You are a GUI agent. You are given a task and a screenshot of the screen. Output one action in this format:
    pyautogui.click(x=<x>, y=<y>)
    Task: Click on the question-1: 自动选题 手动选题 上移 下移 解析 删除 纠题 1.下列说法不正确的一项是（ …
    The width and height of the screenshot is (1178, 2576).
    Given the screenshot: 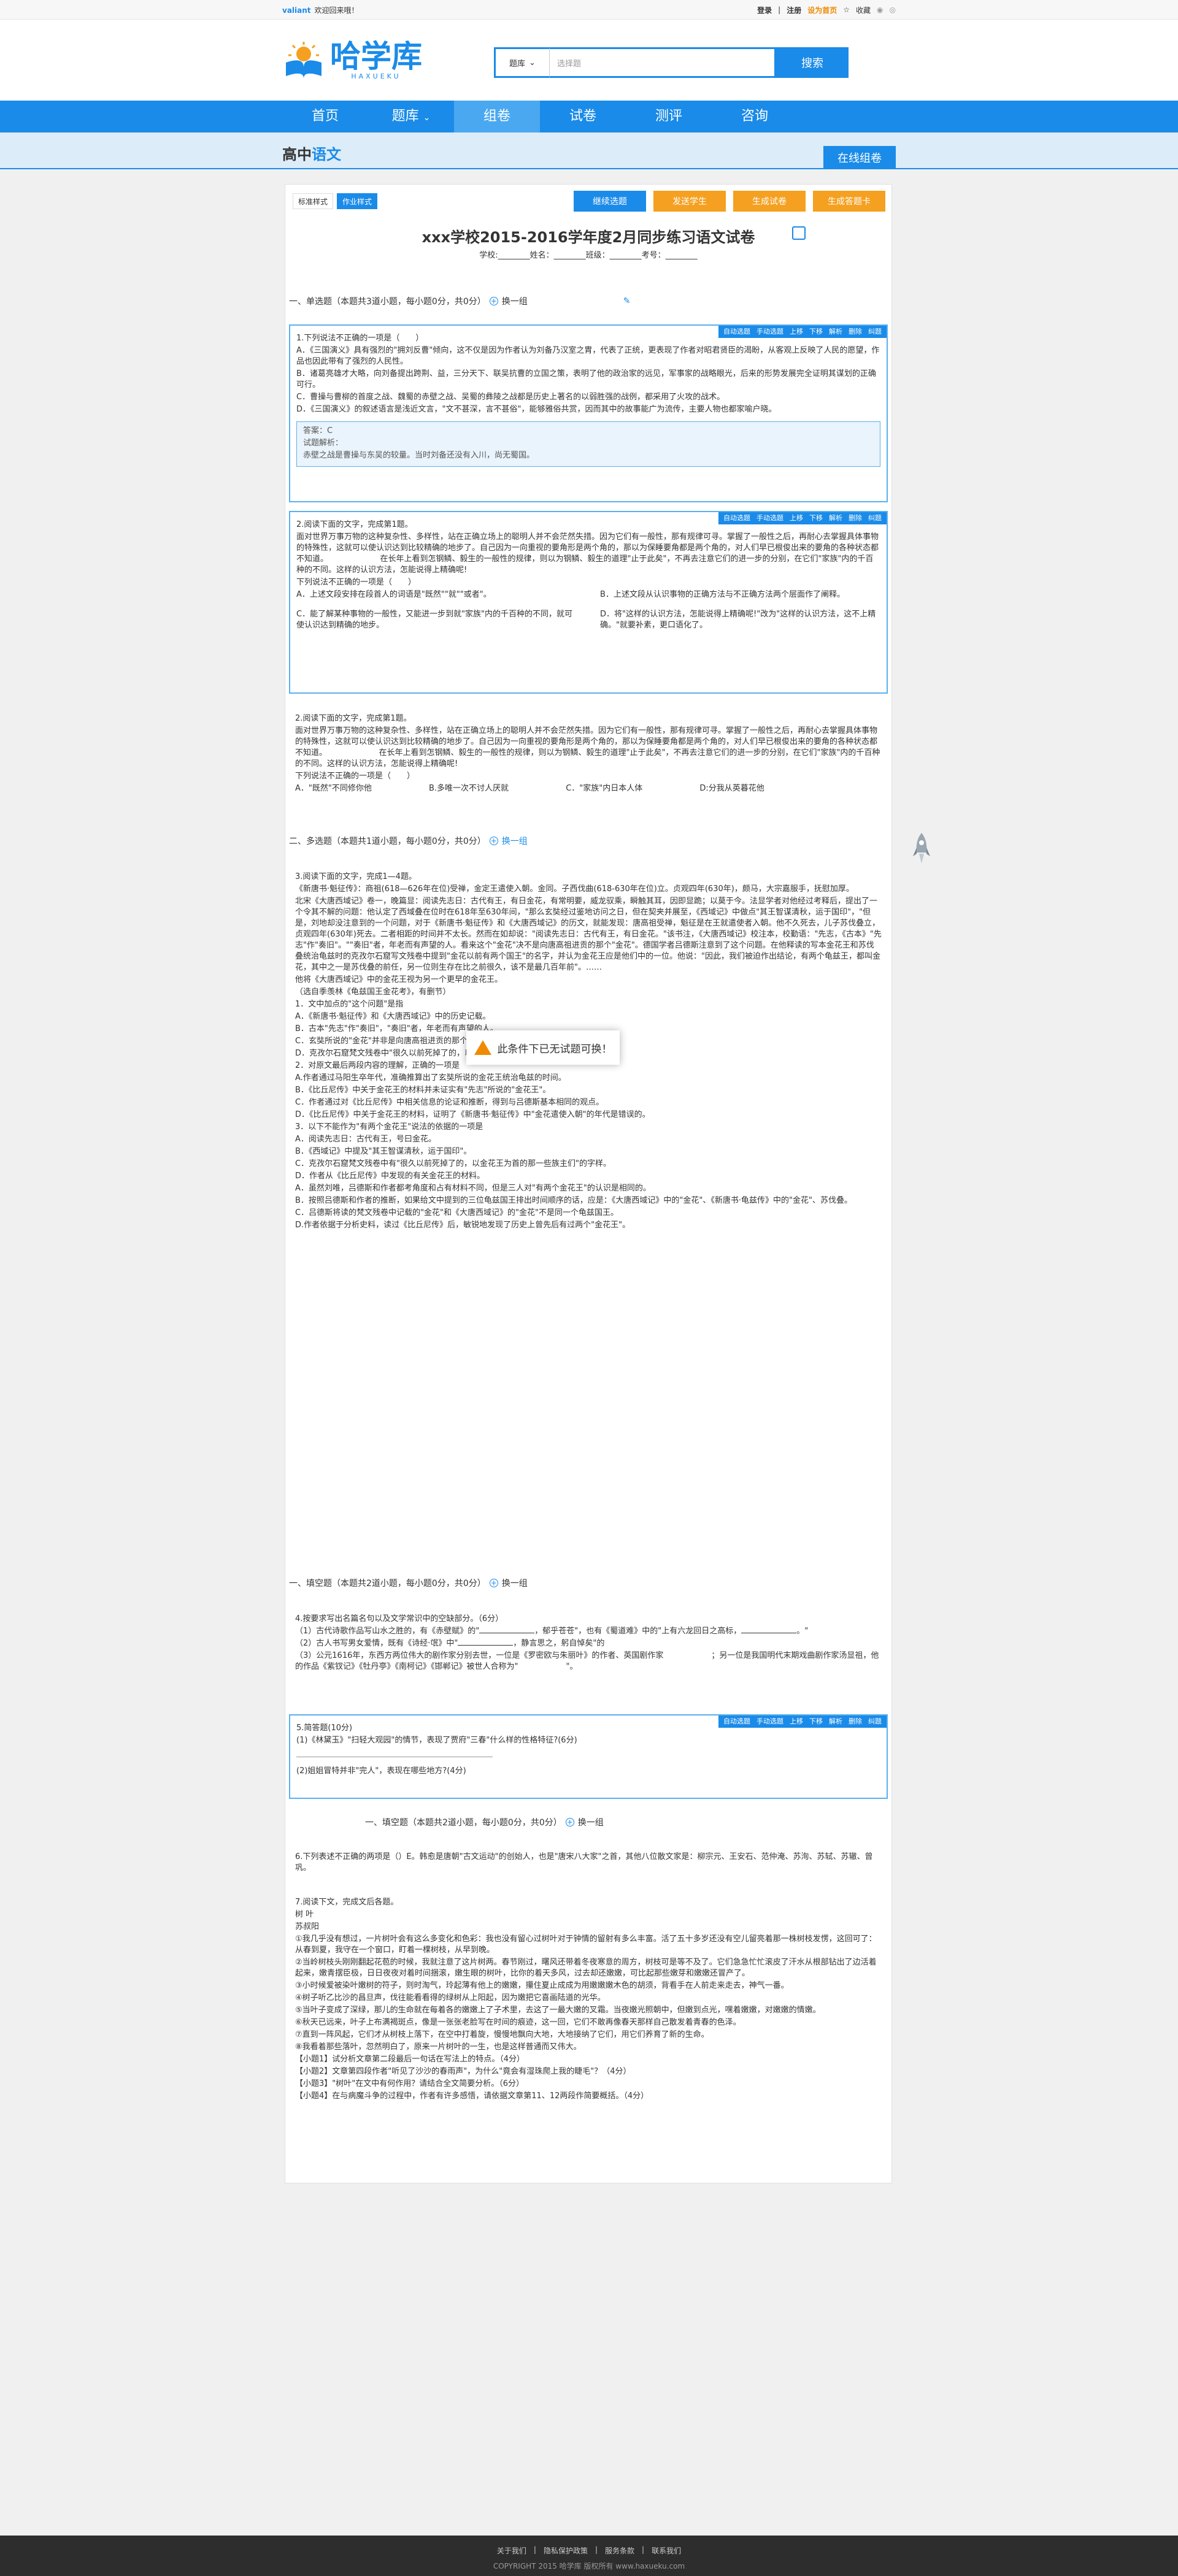 What is the action you would take?
    pyautogui.click(x=588, y=413)
    